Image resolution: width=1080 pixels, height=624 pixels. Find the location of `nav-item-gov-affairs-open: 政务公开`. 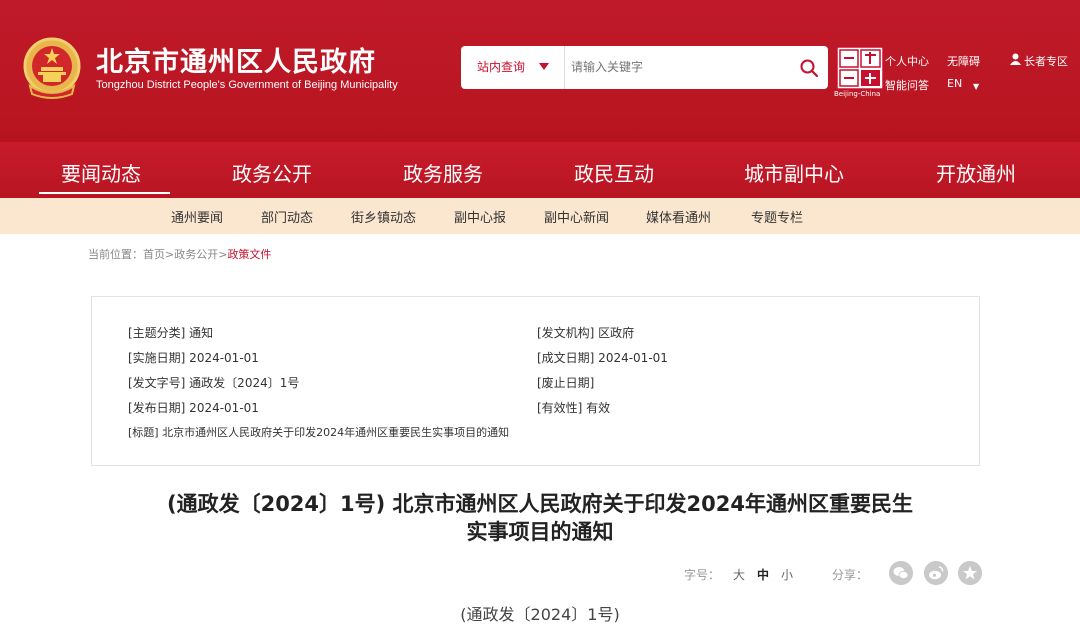

nav-item-gov-affairs-open: 政务公开 is located at coordinates (272, 172).